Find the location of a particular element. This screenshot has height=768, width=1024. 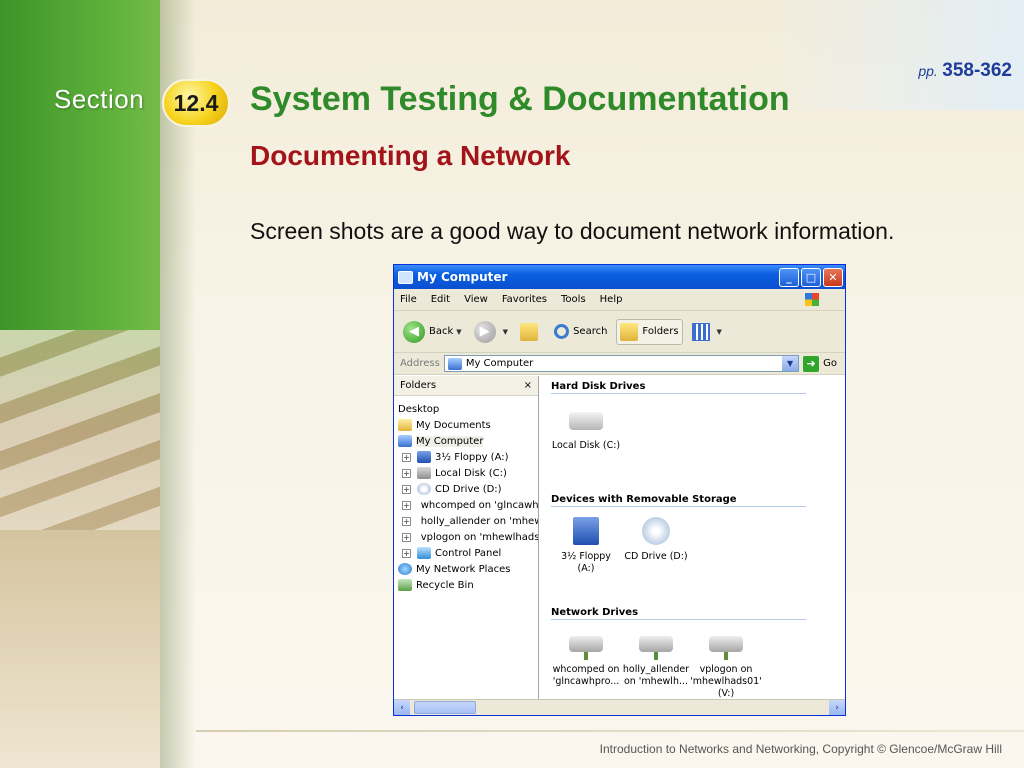

go-label: Go is located at coordinates (830, 363).